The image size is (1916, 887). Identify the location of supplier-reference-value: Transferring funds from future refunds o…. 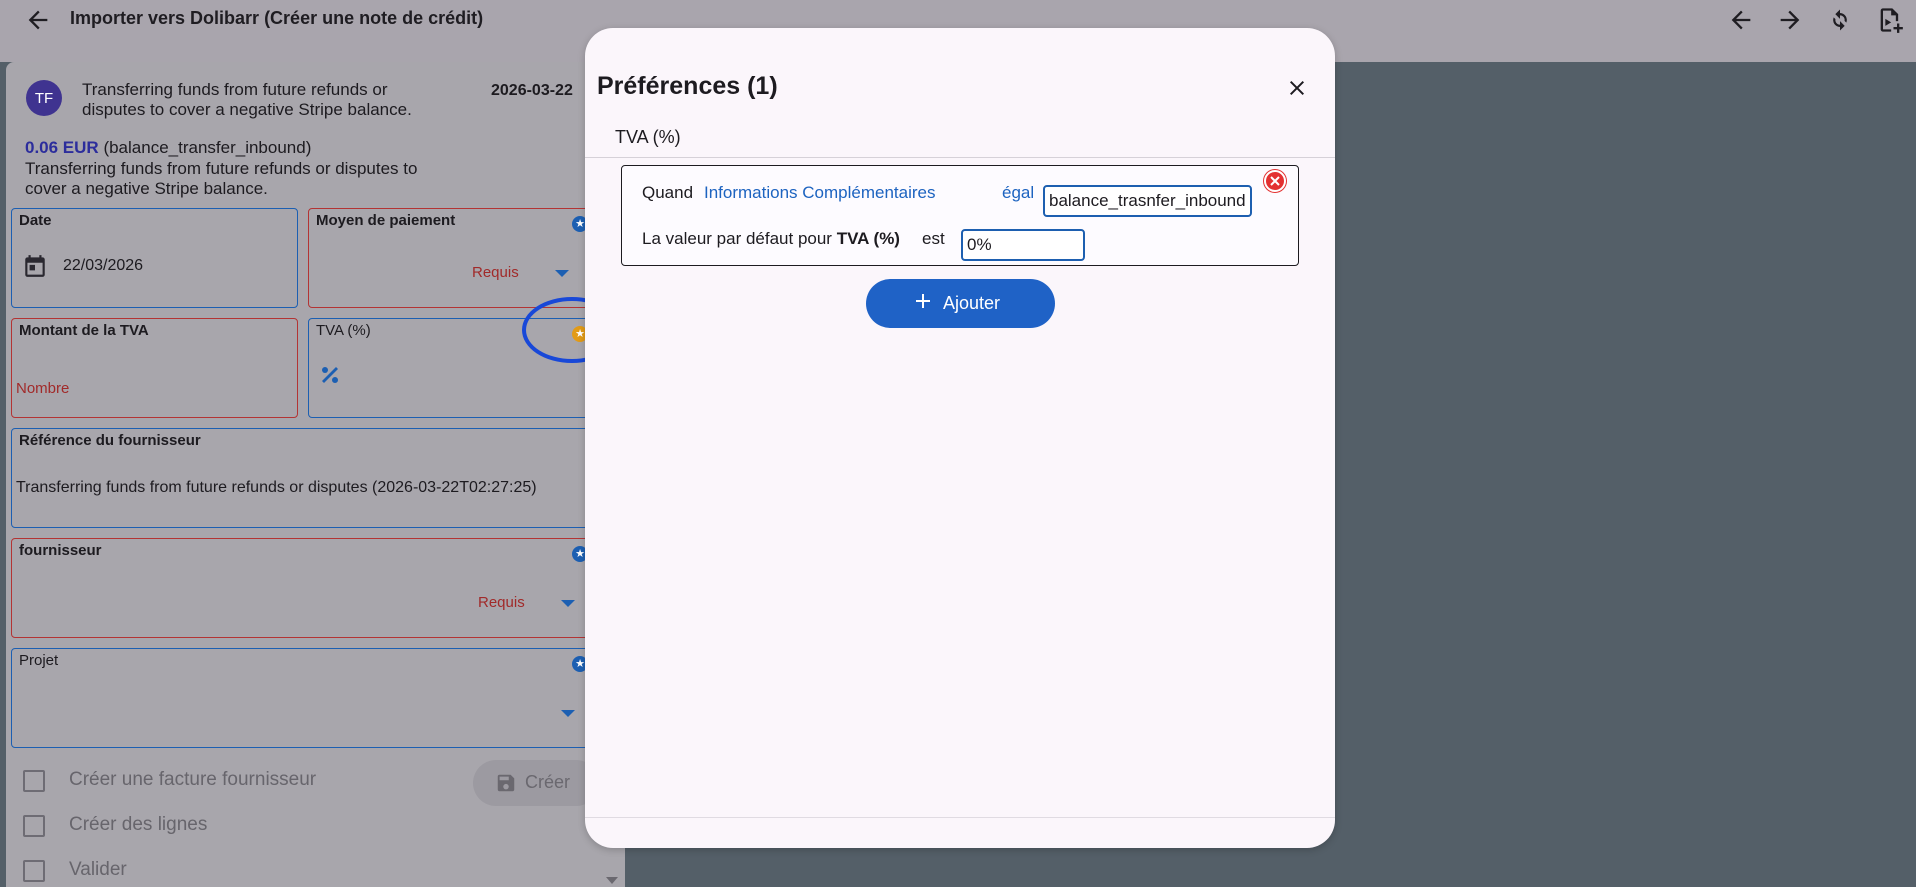
(276, 487).